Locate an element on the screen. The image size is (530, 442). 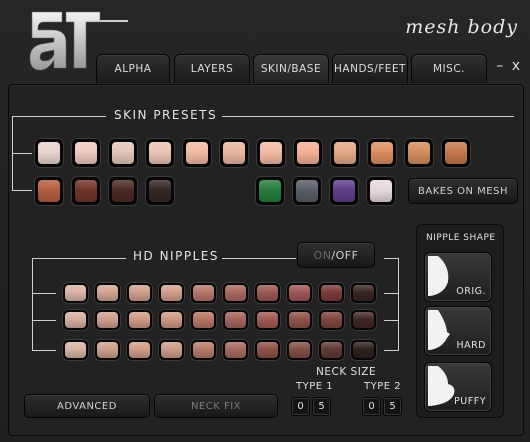
neck-size-title: NECK SIZE is located at coordinates (346, 372).